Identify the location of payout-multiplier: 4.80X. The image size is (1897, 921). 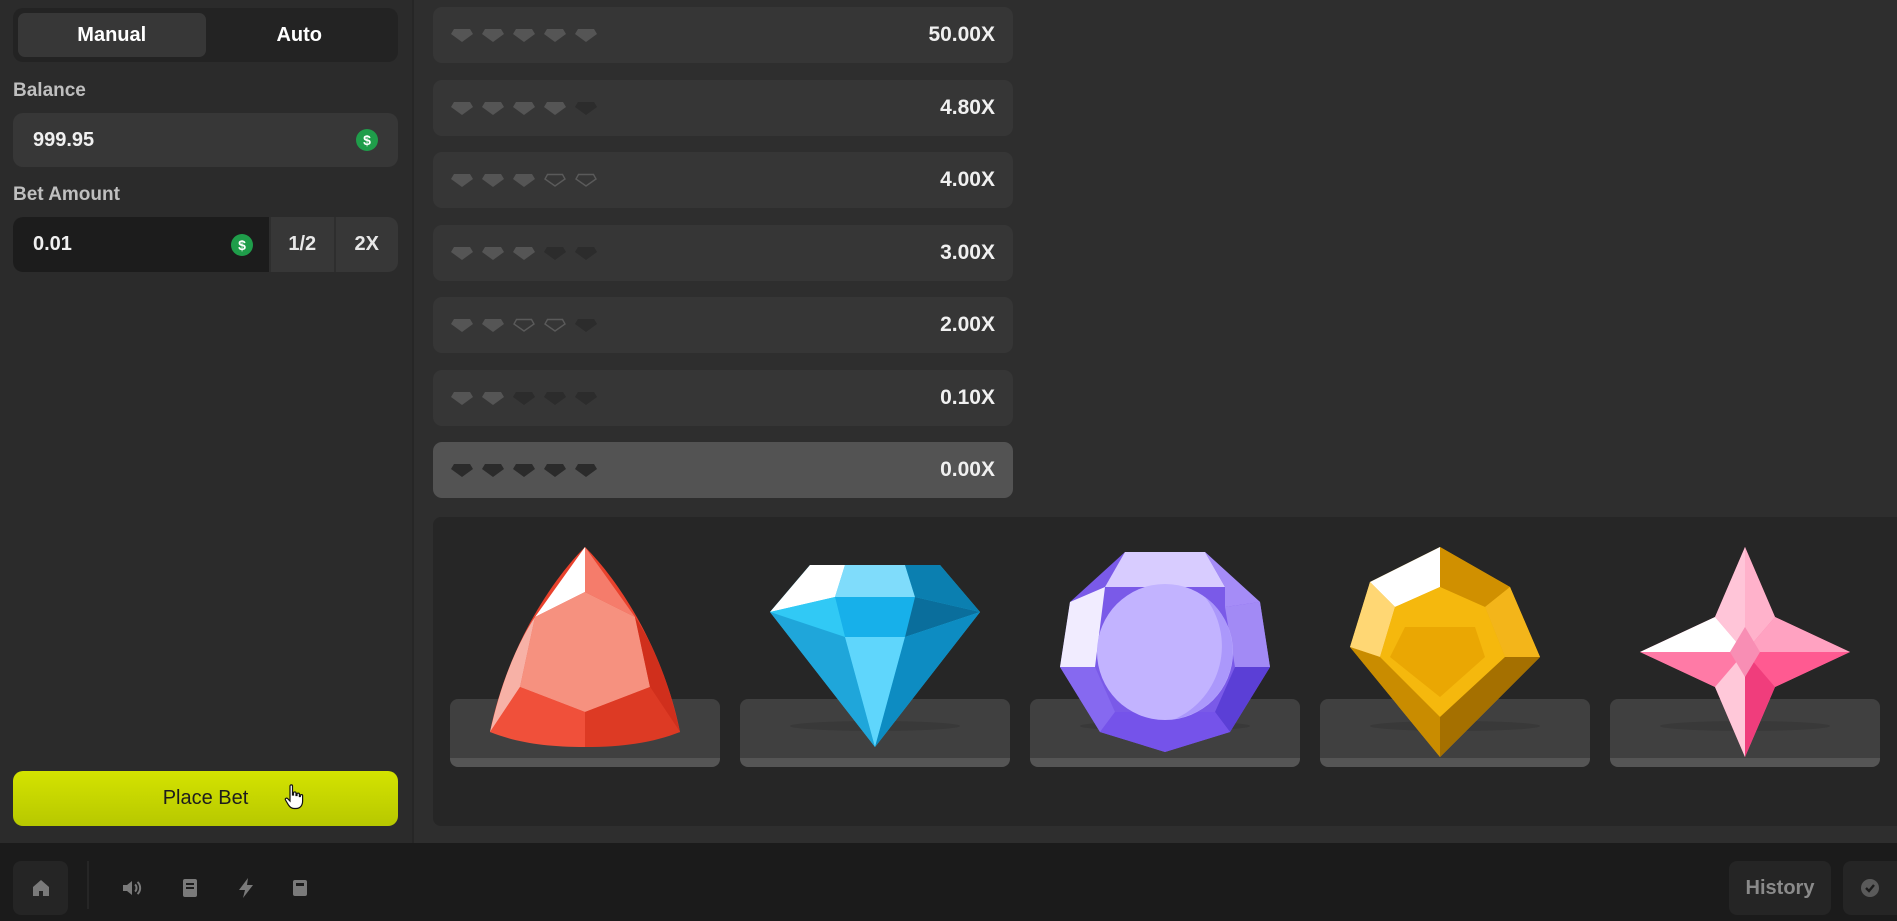
(967, 107).